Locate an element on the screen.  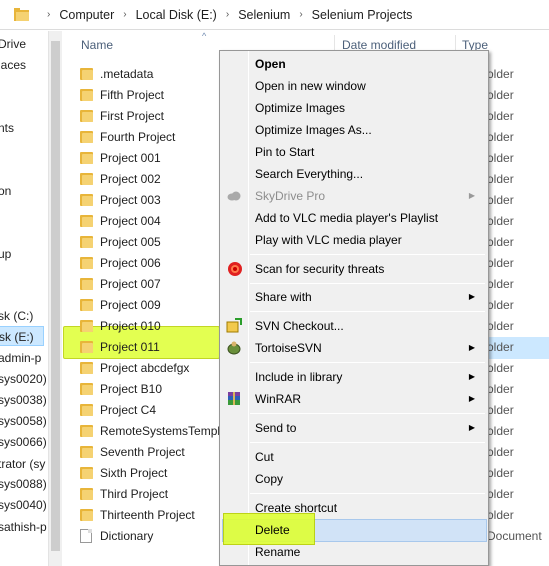
file-row: Project 003 is located at coordinates (120, 200).